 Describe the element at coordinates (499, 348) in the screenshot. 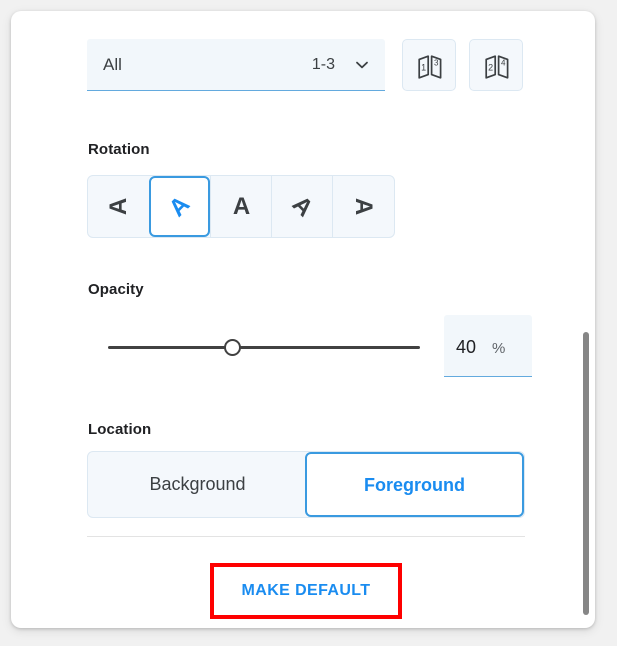

I see `opacity-unit: %` at that location.